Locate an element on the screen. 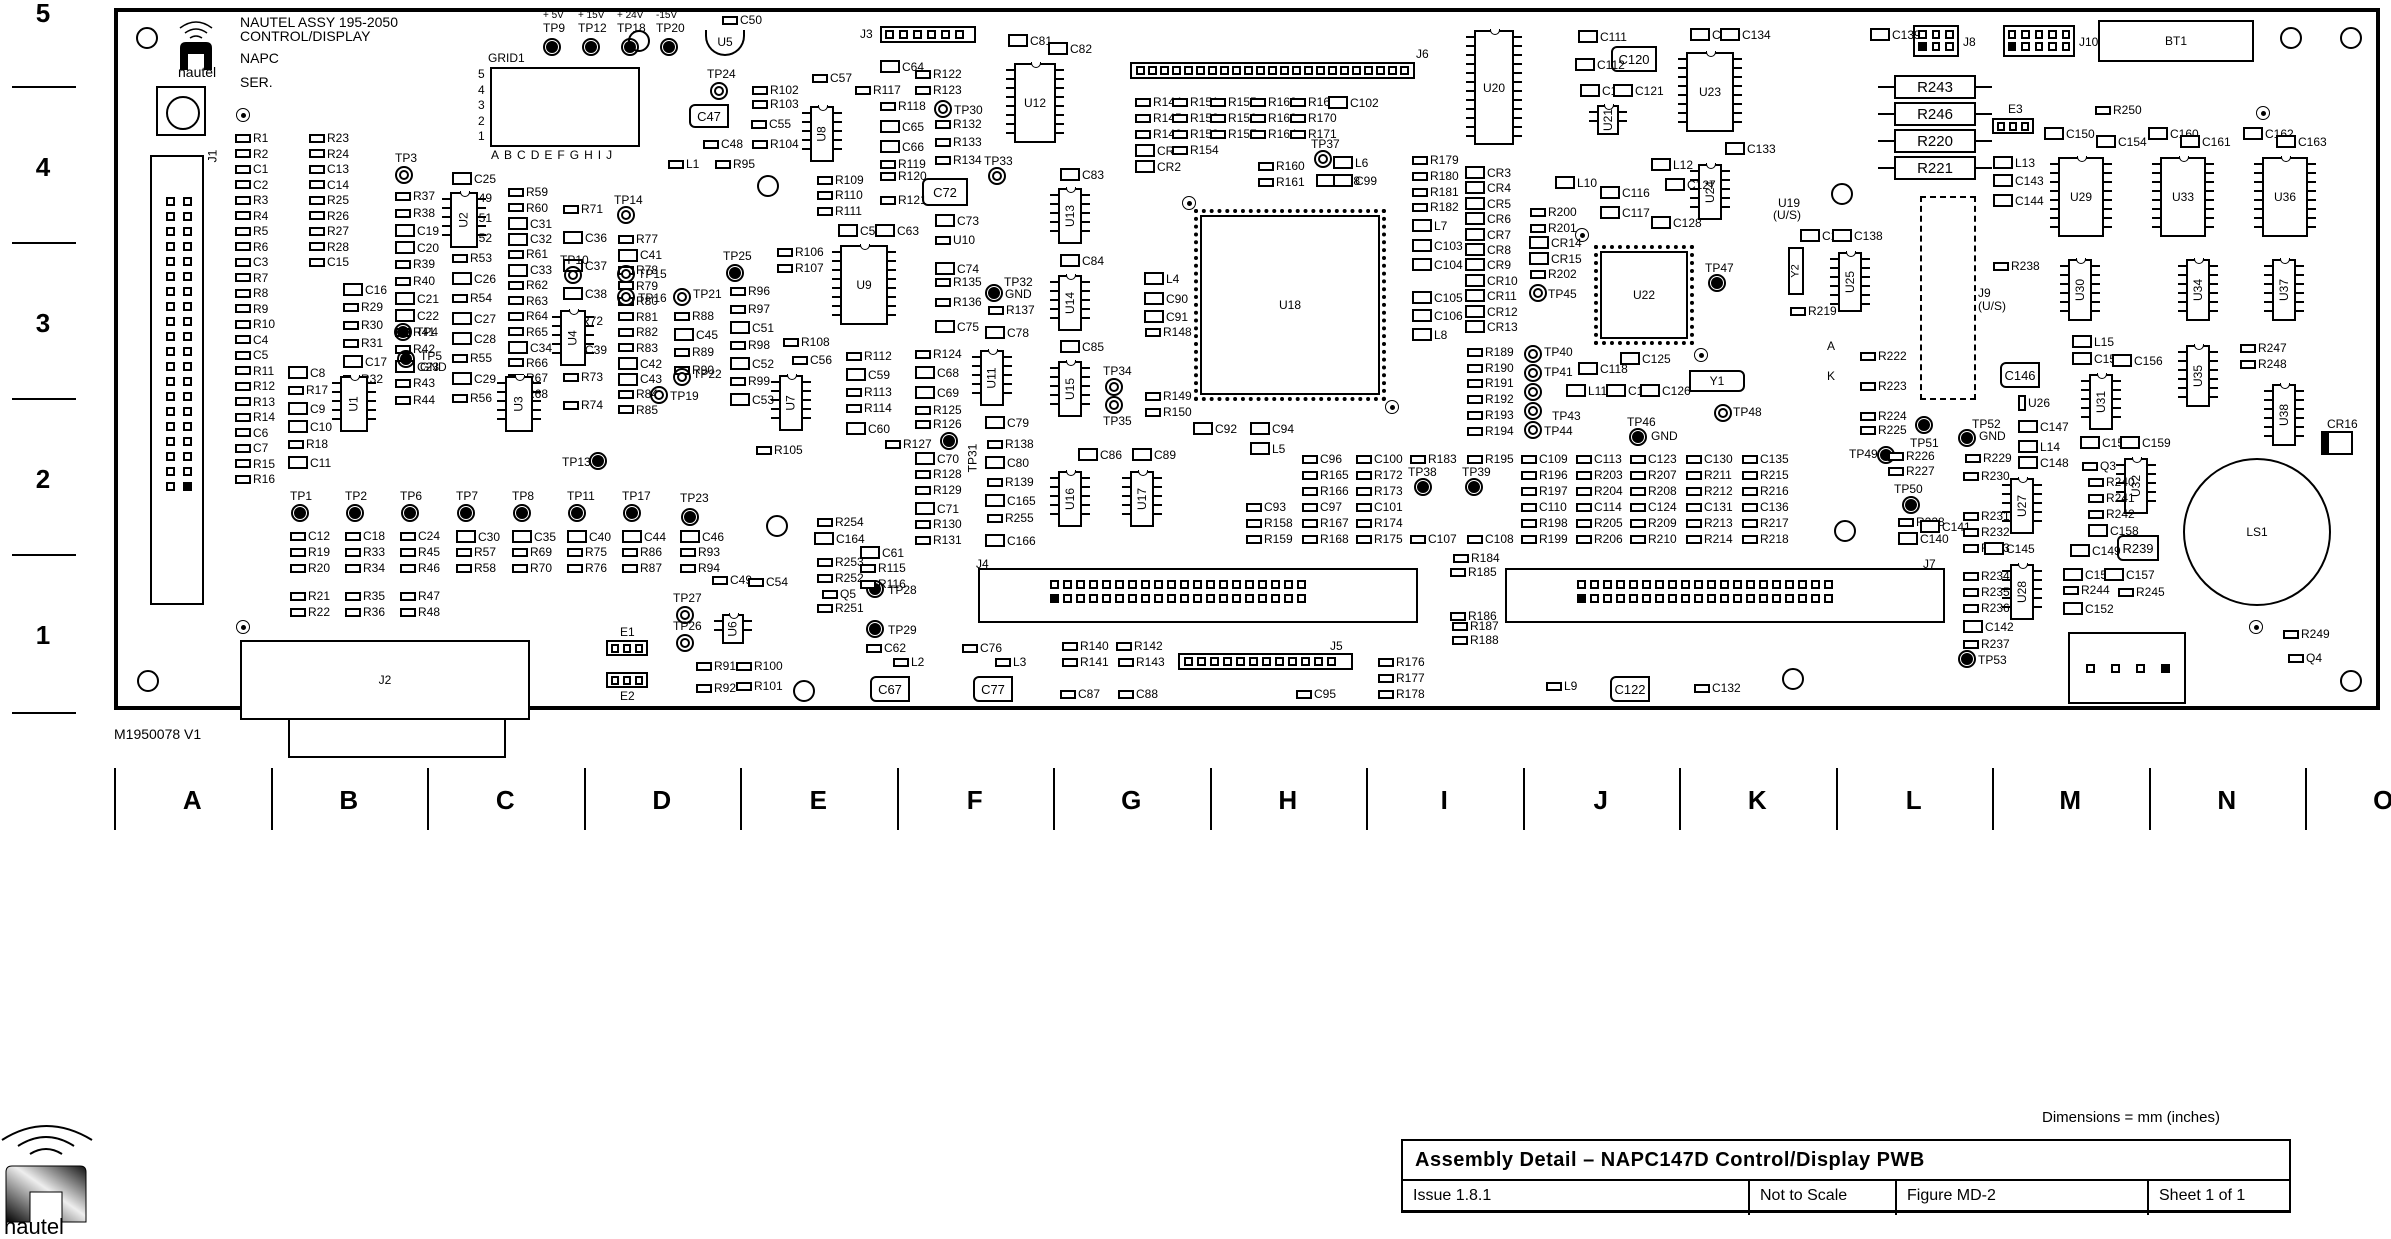 The height and width of the screenshot is (1239, 2391). testpoint-tp34 is located at coordinates (1114, 387).